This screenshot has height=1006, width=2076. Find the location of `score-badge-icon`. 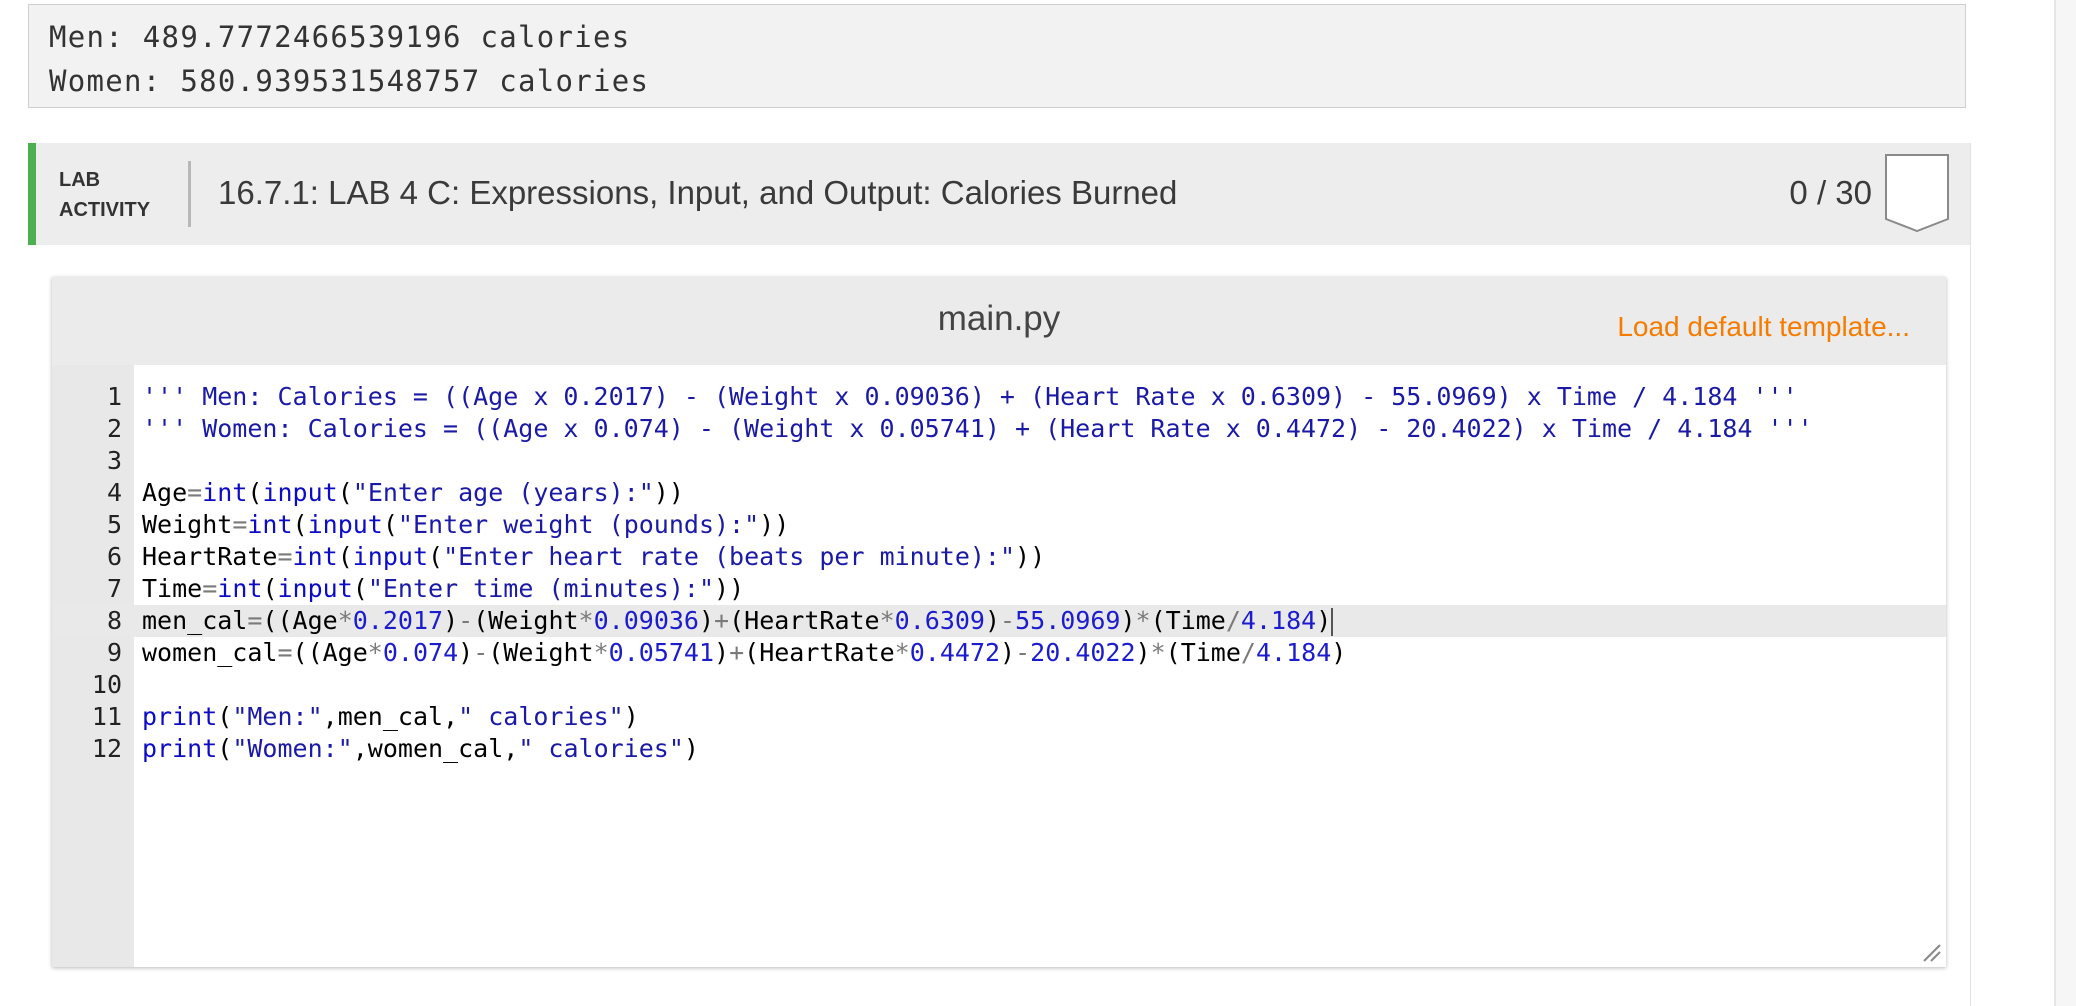

score-badge-icon is located at coordinates (1917, 193).